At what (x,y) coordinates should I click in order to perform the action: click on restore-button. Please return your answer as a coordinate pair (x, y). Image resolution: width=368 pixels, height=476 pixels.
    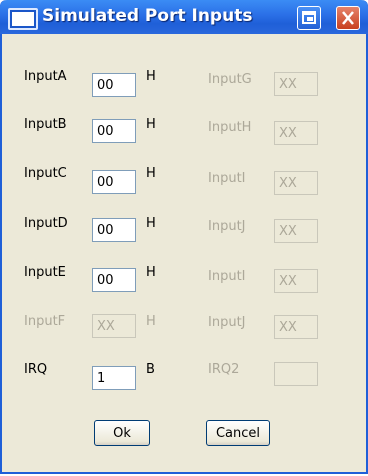
    Looking at the image, I should click on (309, 18).